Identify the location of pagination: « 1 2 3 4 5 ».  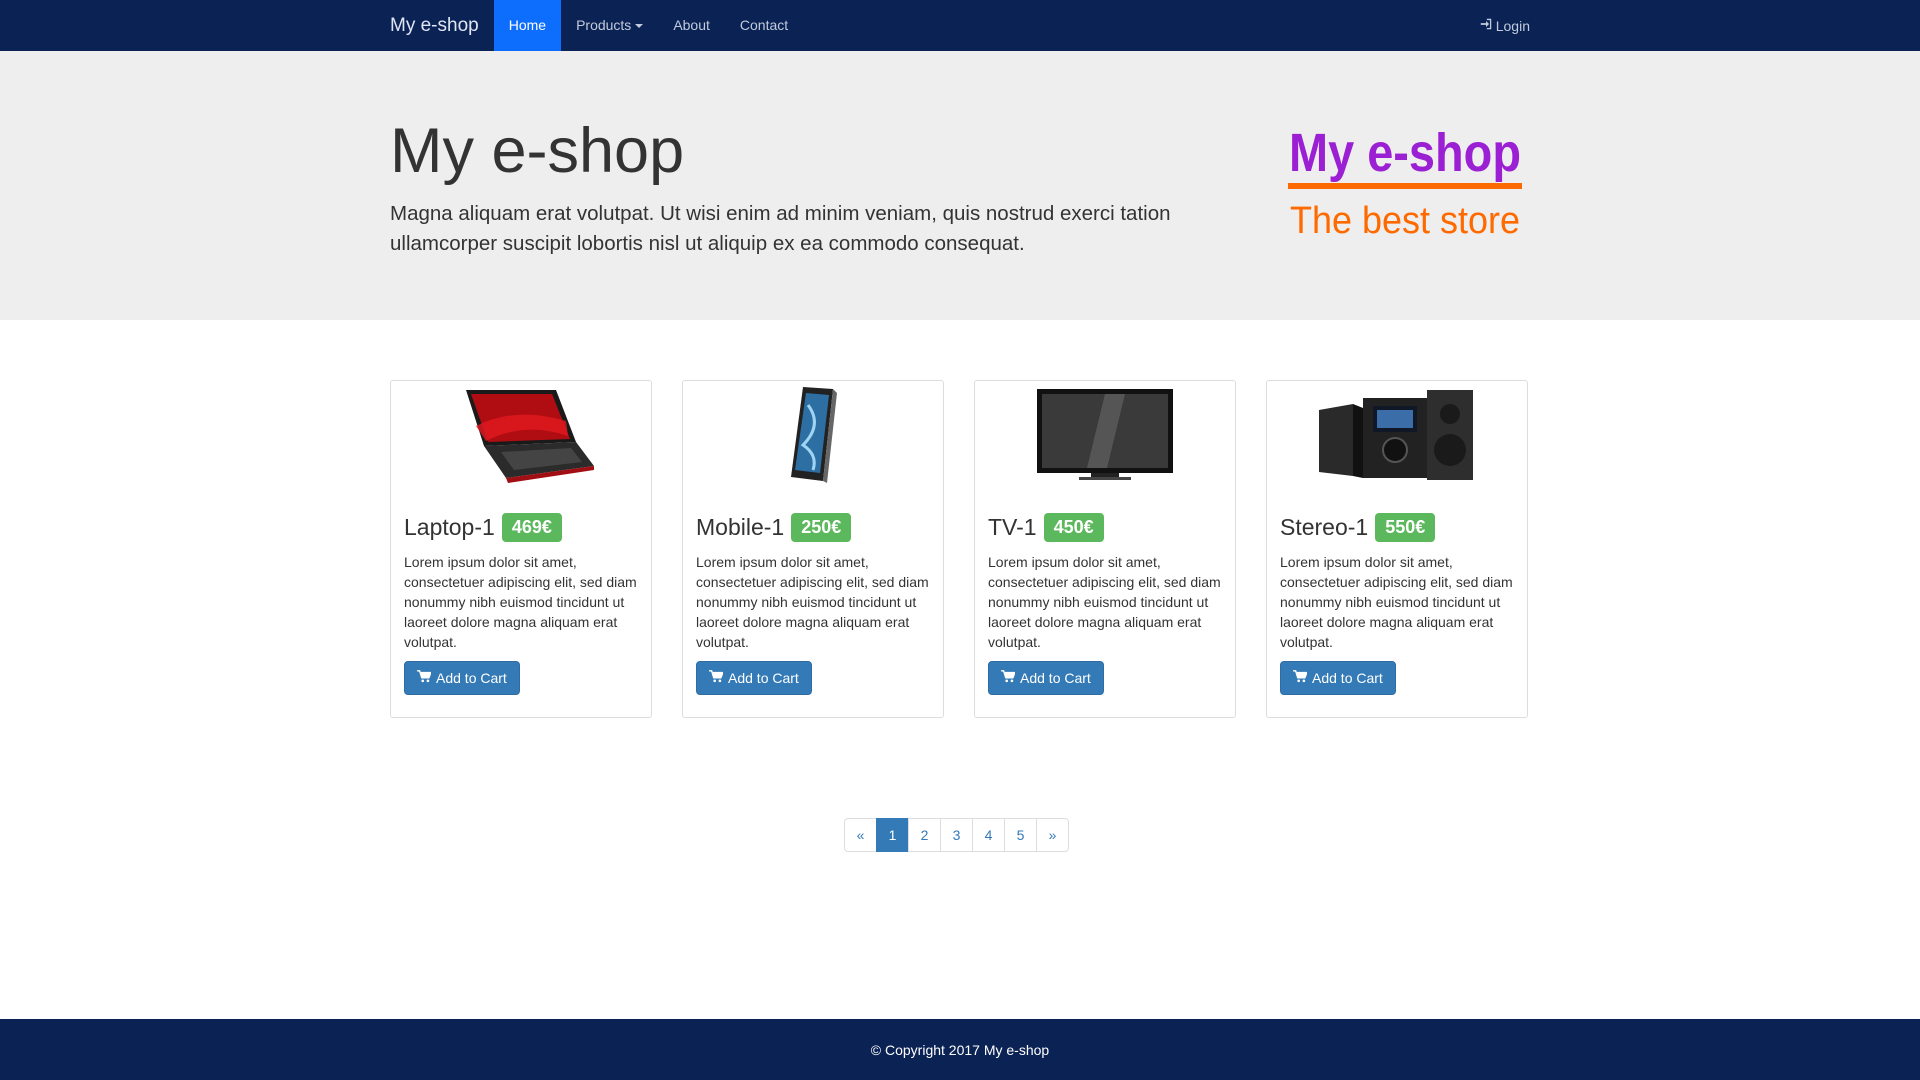
(956, 835).